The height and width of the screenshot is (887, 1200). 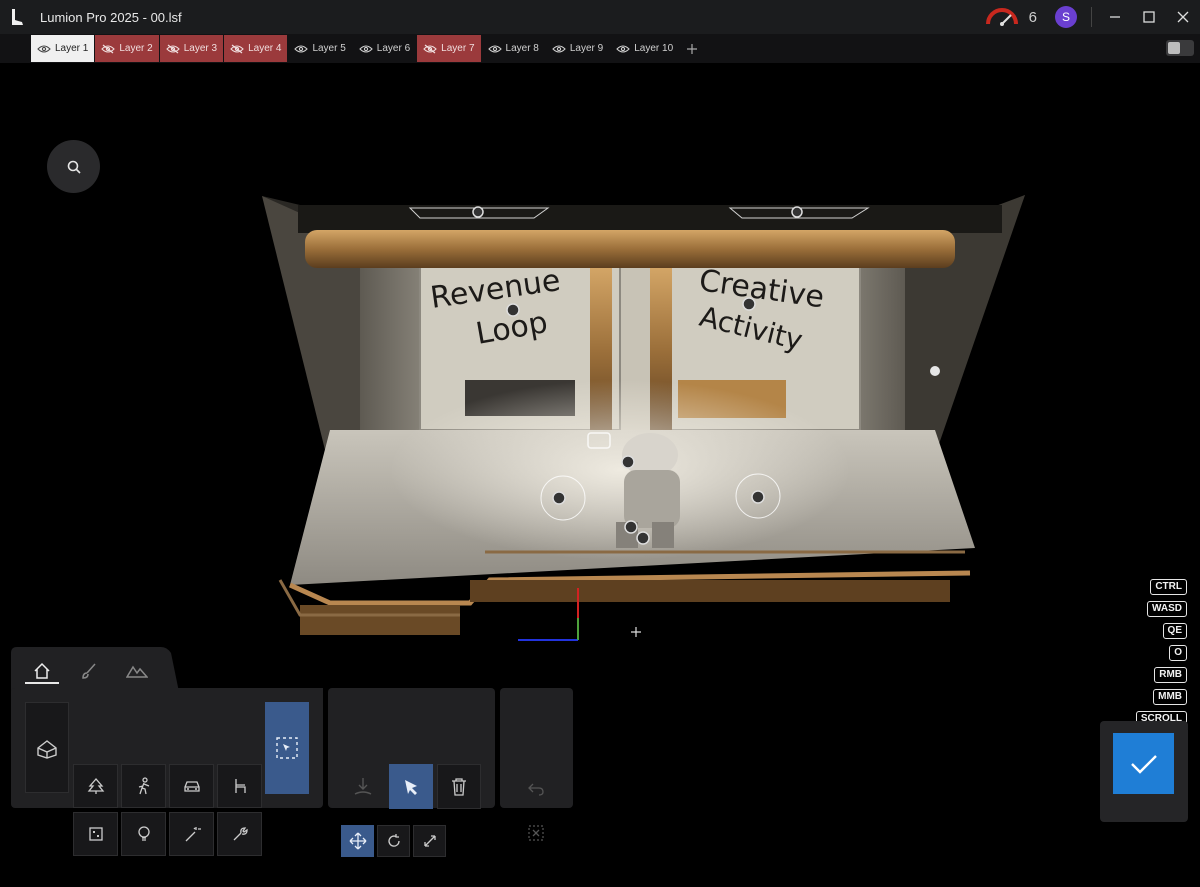 I want to click on close-icon, so click(x=1183, y=17).